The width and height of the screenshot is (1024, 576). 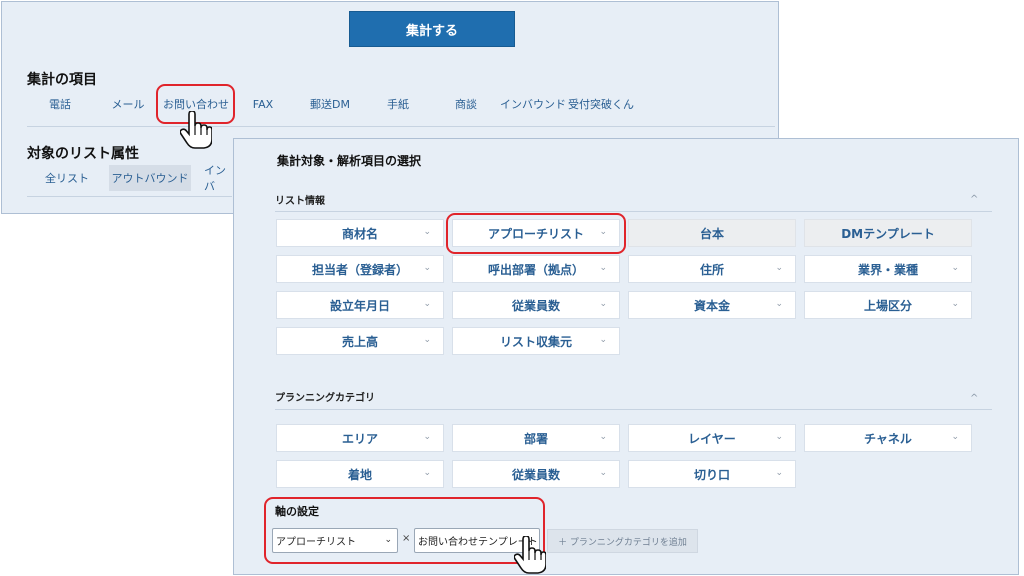 What do you see at coordinates (67, 178) in the screenshot?
I see `tab-all-lists: 全リスト` at bounding box center [67, 178].